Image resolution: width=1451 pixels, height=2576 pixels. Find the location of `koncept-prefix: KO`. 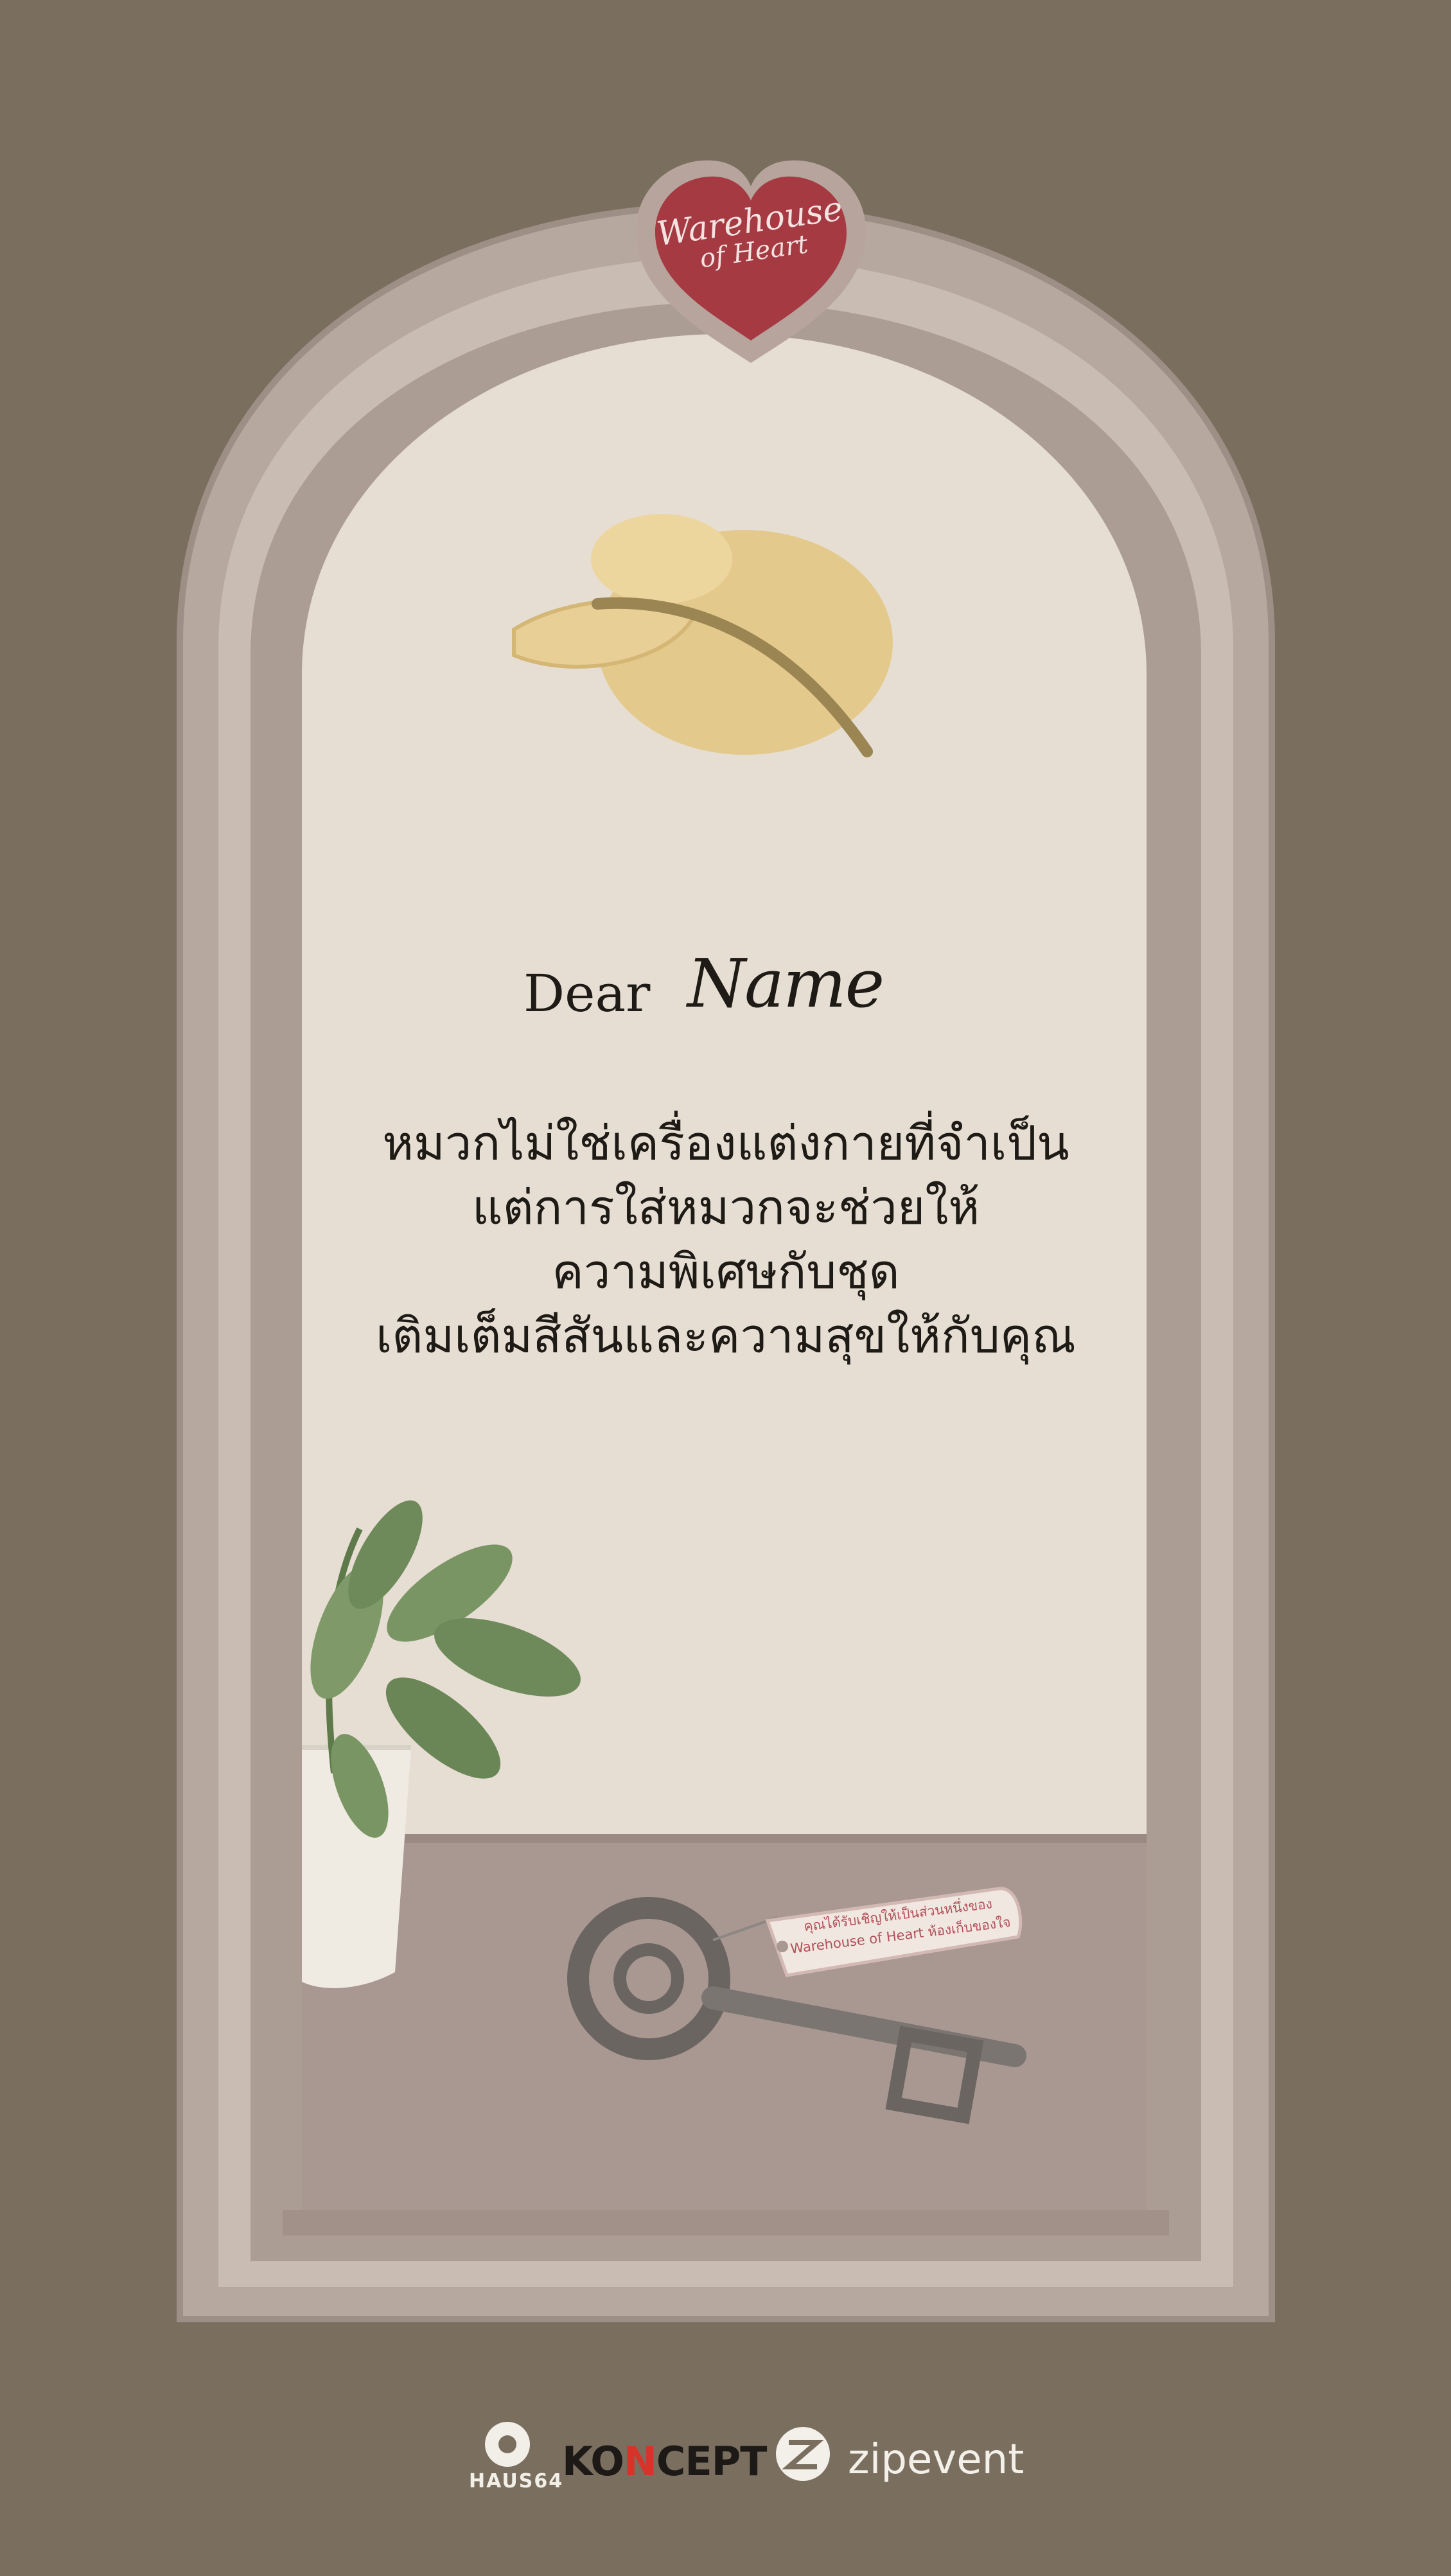

koncept-prefix: KO is located at coordinates (593, 2461).